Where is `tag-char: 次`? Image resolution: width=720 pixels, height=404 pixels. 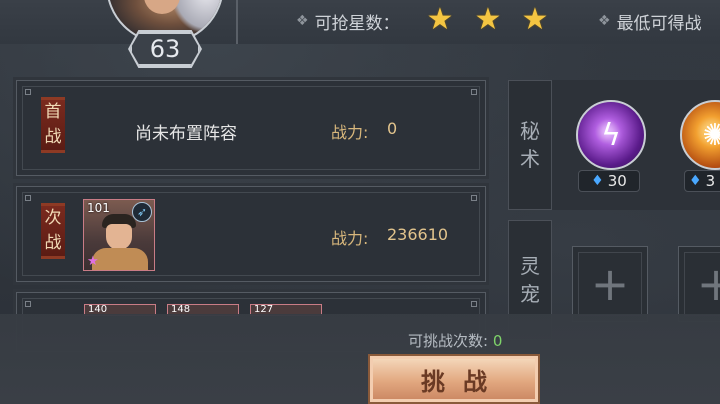
tag-char: 次 is located at coordinates (53, 218).